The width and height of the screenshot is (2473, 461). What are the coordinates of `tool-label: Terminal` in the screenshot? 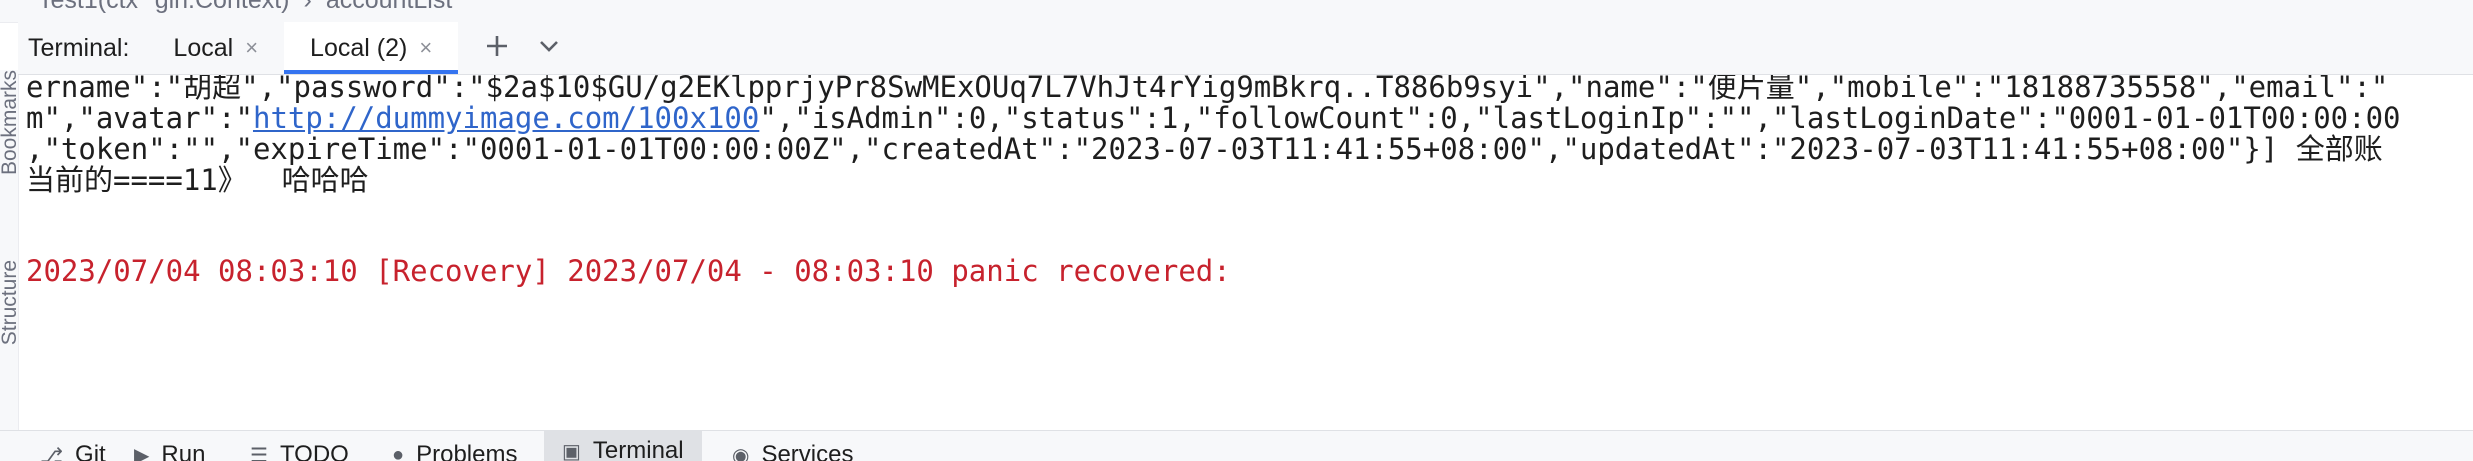 It's located at (638, 449).